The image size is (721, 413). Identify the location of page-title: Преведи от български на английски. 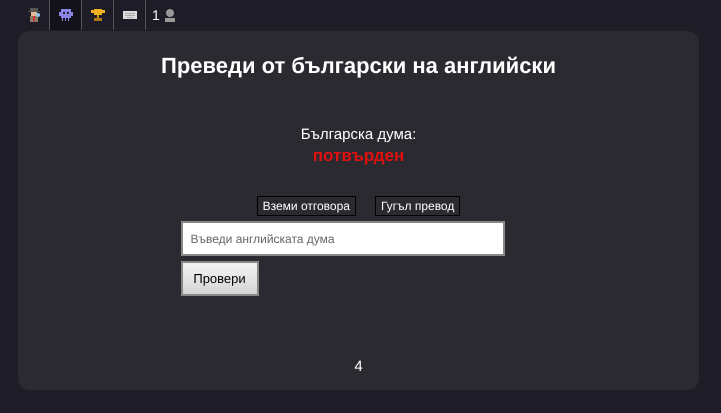
(358, 66).